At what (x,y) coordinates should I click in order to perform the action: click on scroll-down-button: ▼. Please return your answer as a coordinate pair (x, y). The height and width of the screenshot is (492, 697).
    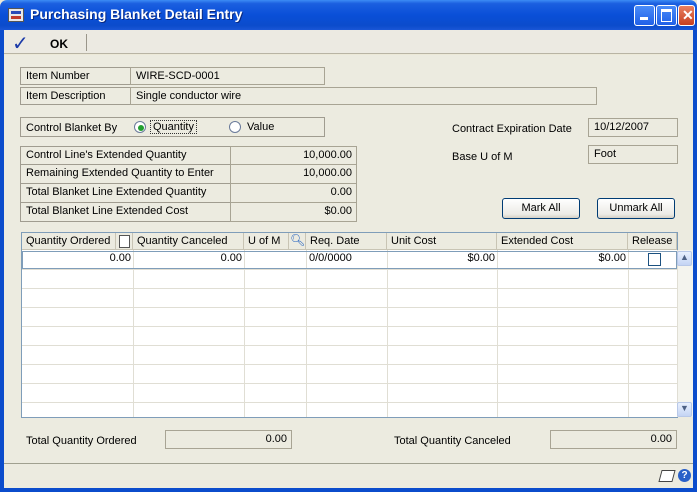
    Looking at the image, I should click on (684, 409).